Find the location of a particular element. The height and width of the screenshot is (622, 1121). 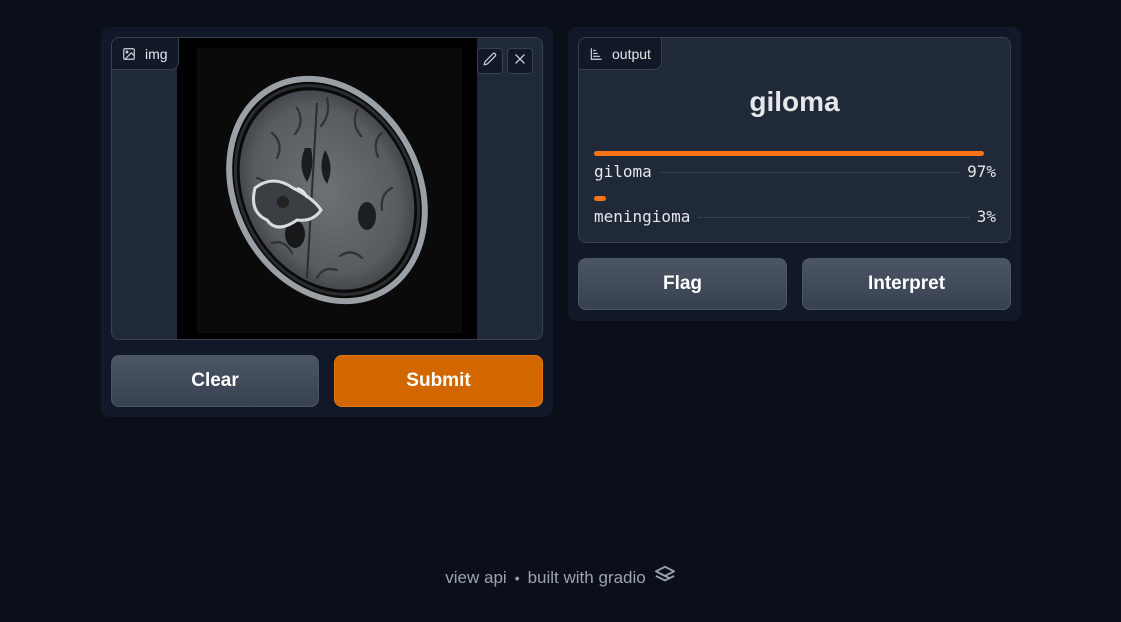

remove-image-button is located at coordinates (520, 61).